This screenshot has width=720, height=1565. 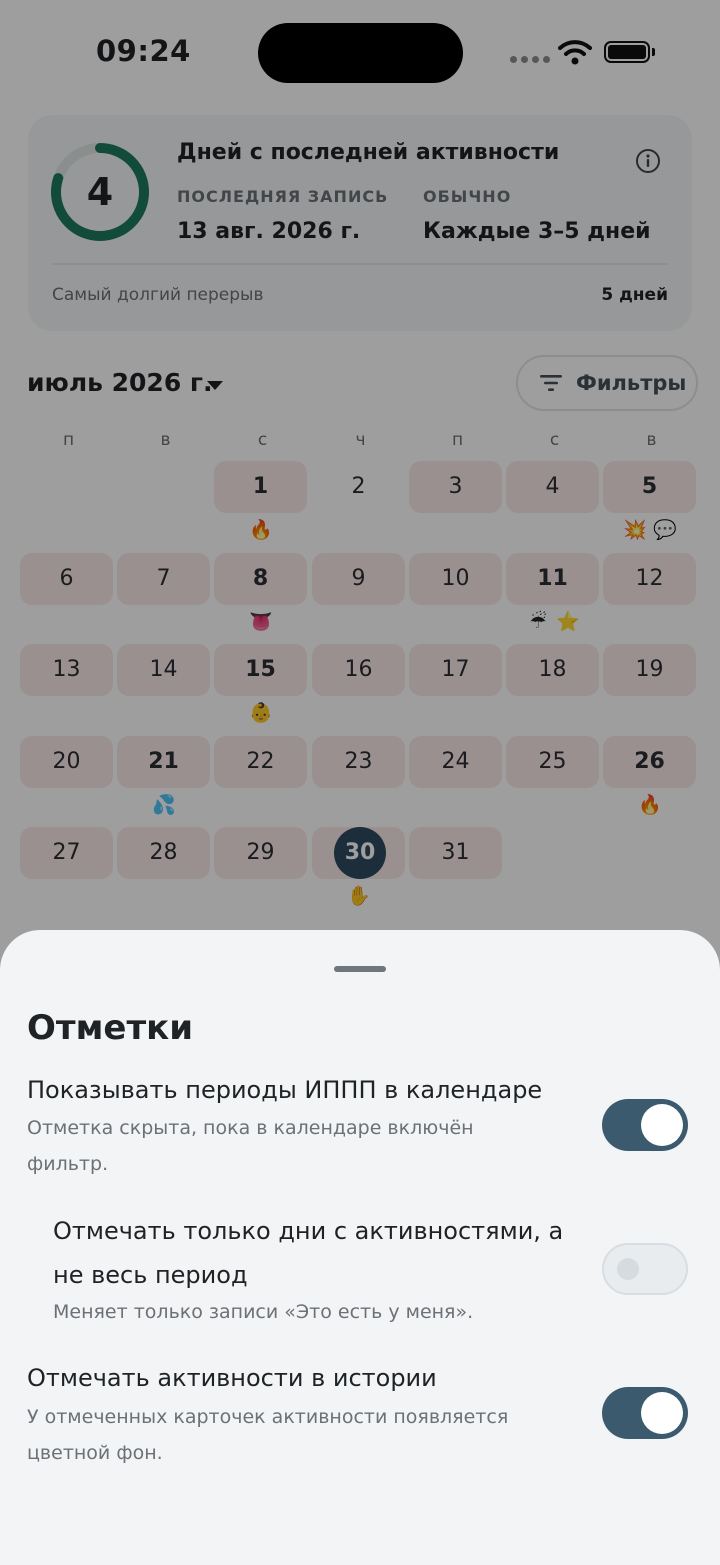 I want to click on toggle-only-activity-days, so click(x=645, y=1269).